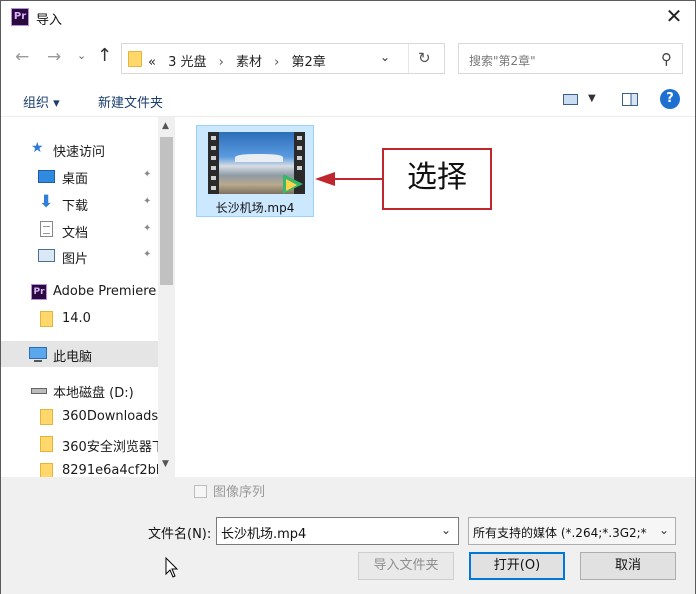 The image size is (696, 594). I want to click on sidebar-item-desktop: 桌面 ✦, so click(79, 176).